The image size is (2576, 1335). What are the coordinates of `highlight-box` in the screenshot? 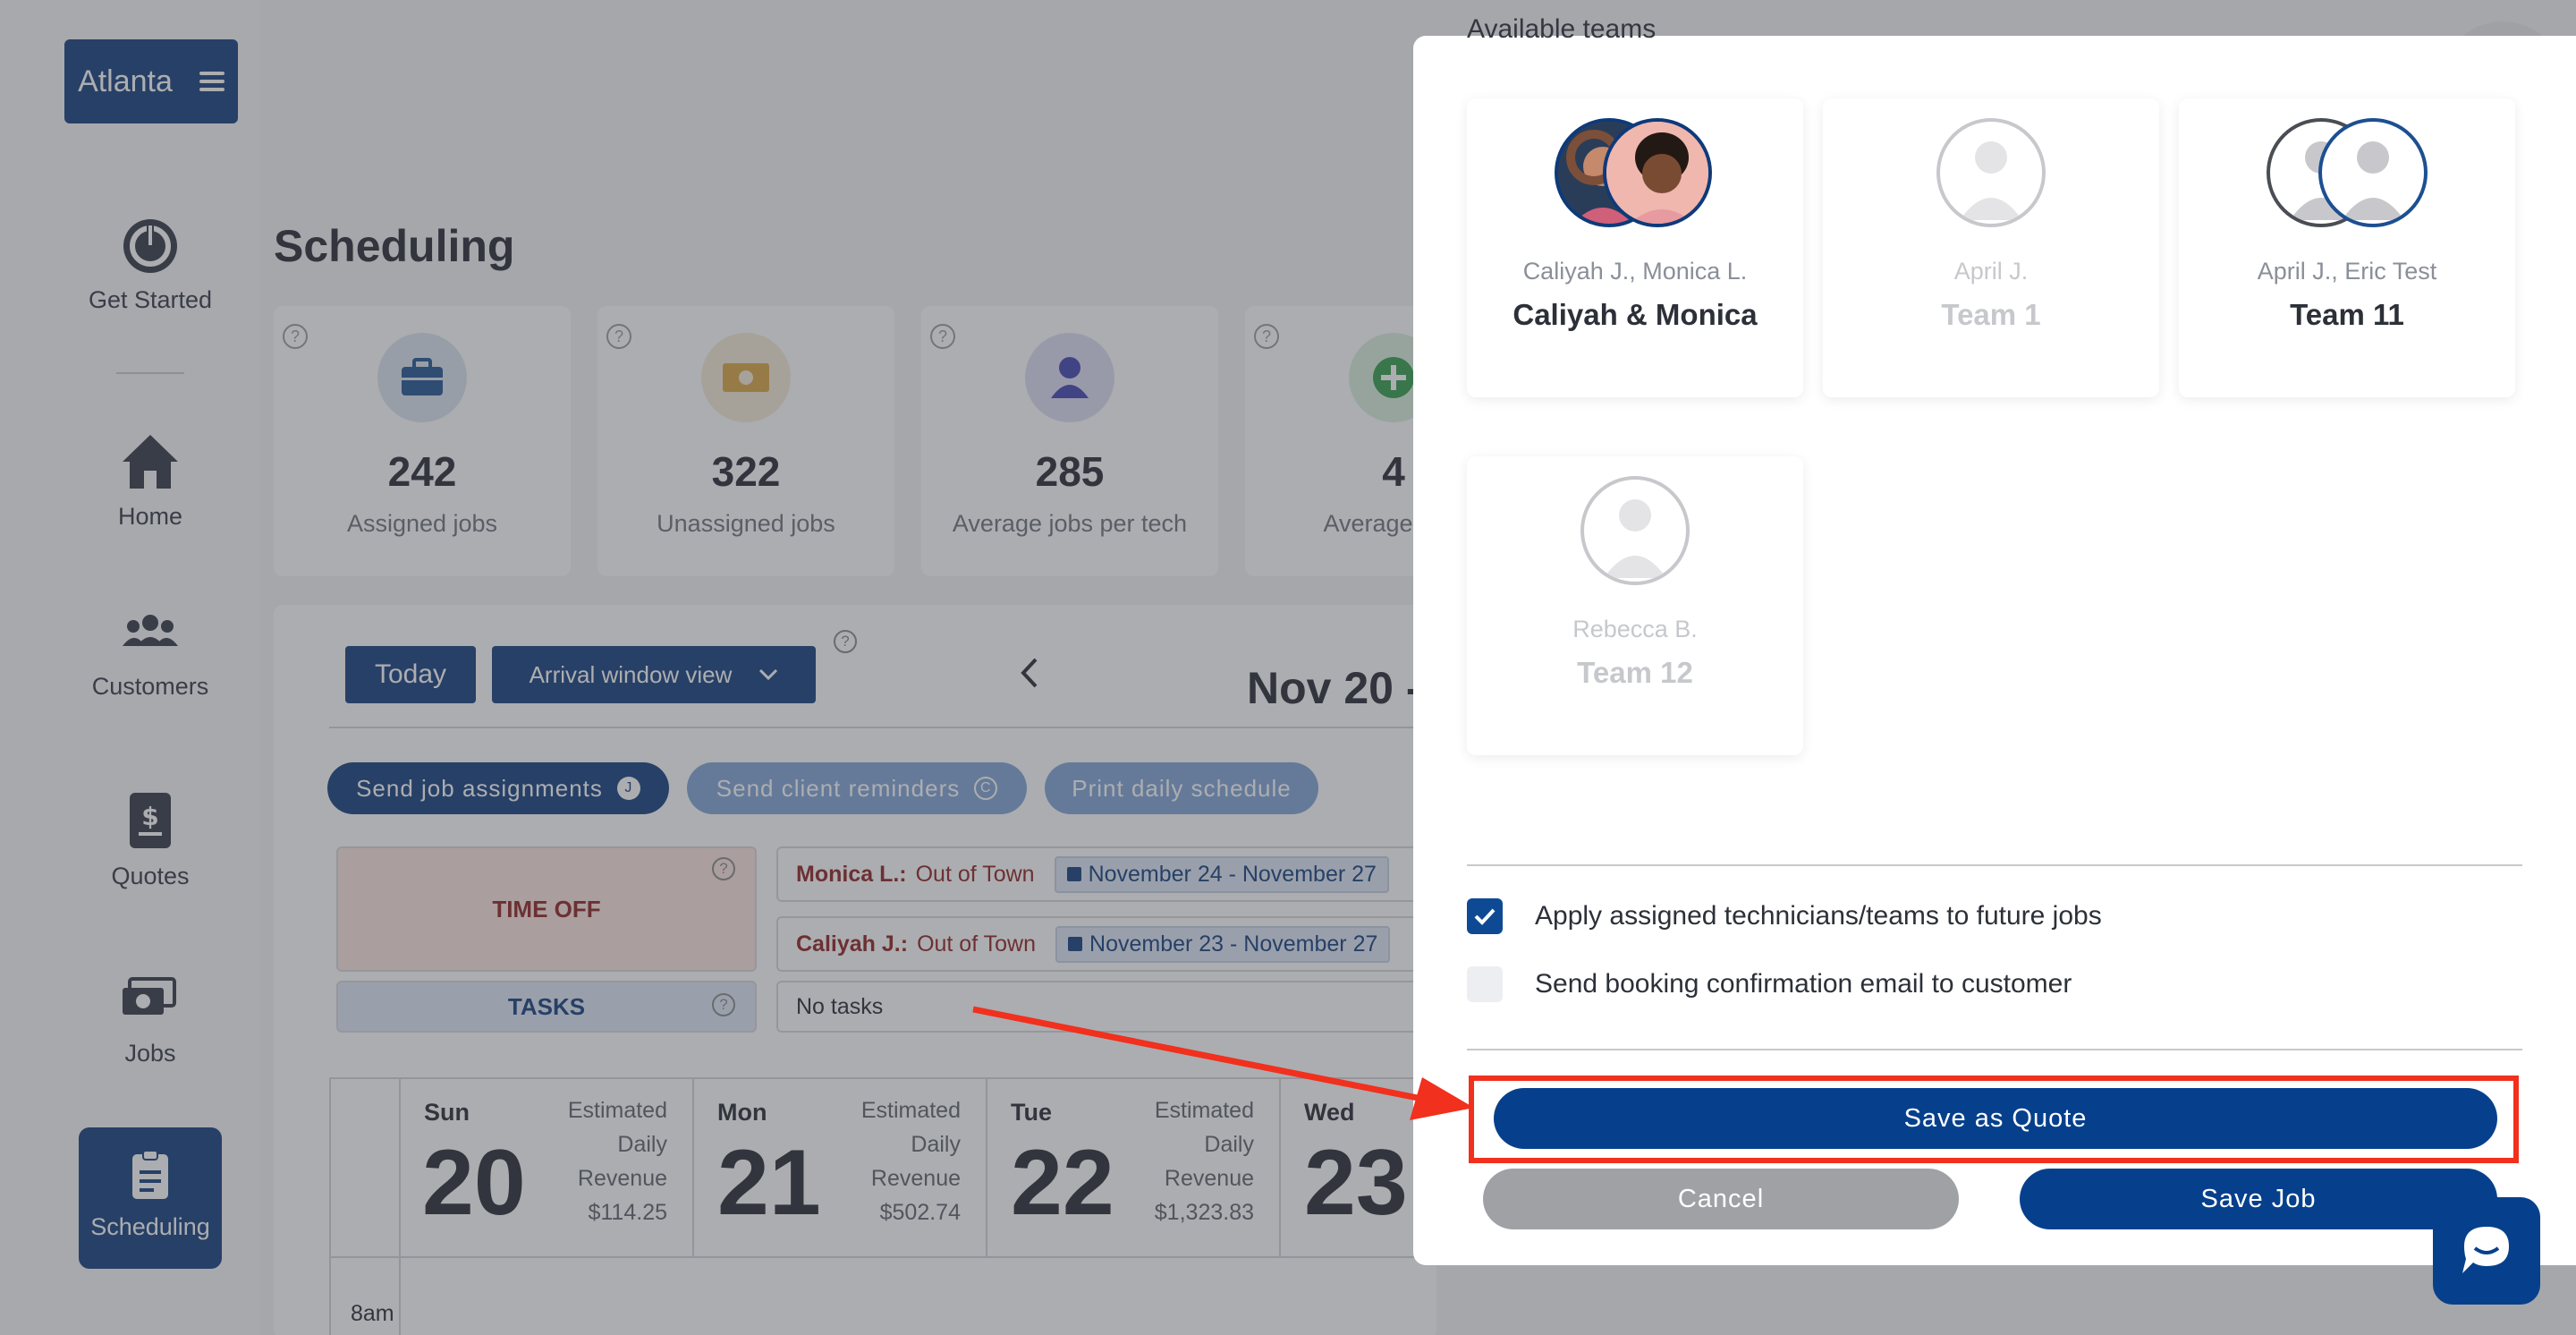 It's located at (1994, 1119).